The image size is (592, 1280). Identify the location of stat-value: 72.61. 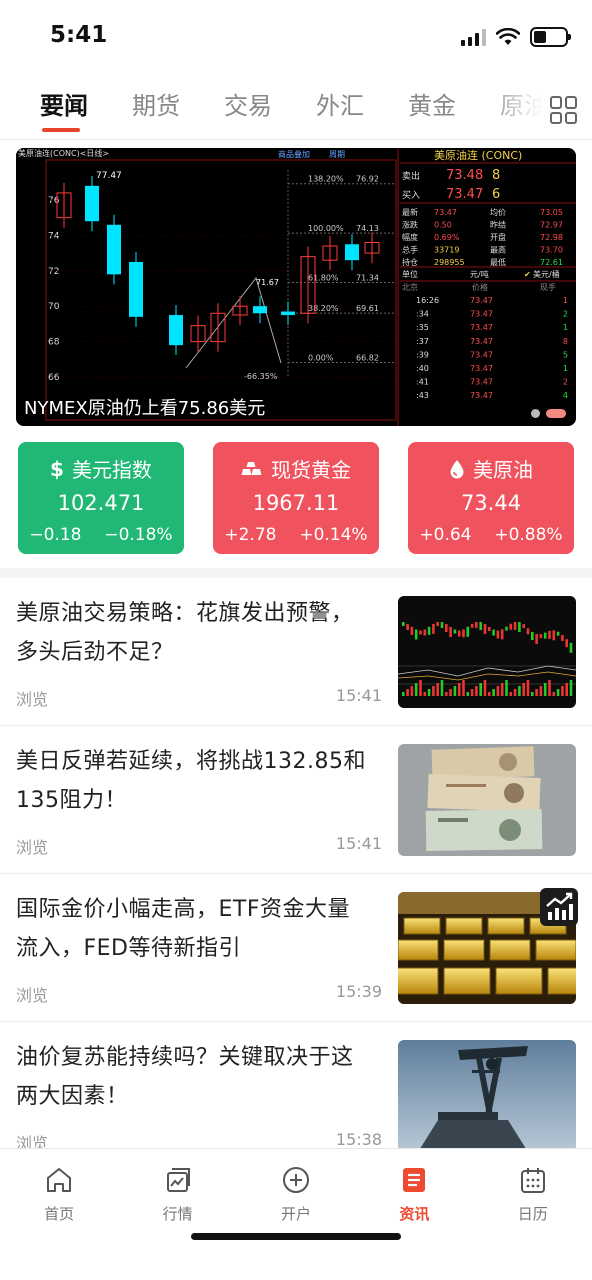
(551, 262).